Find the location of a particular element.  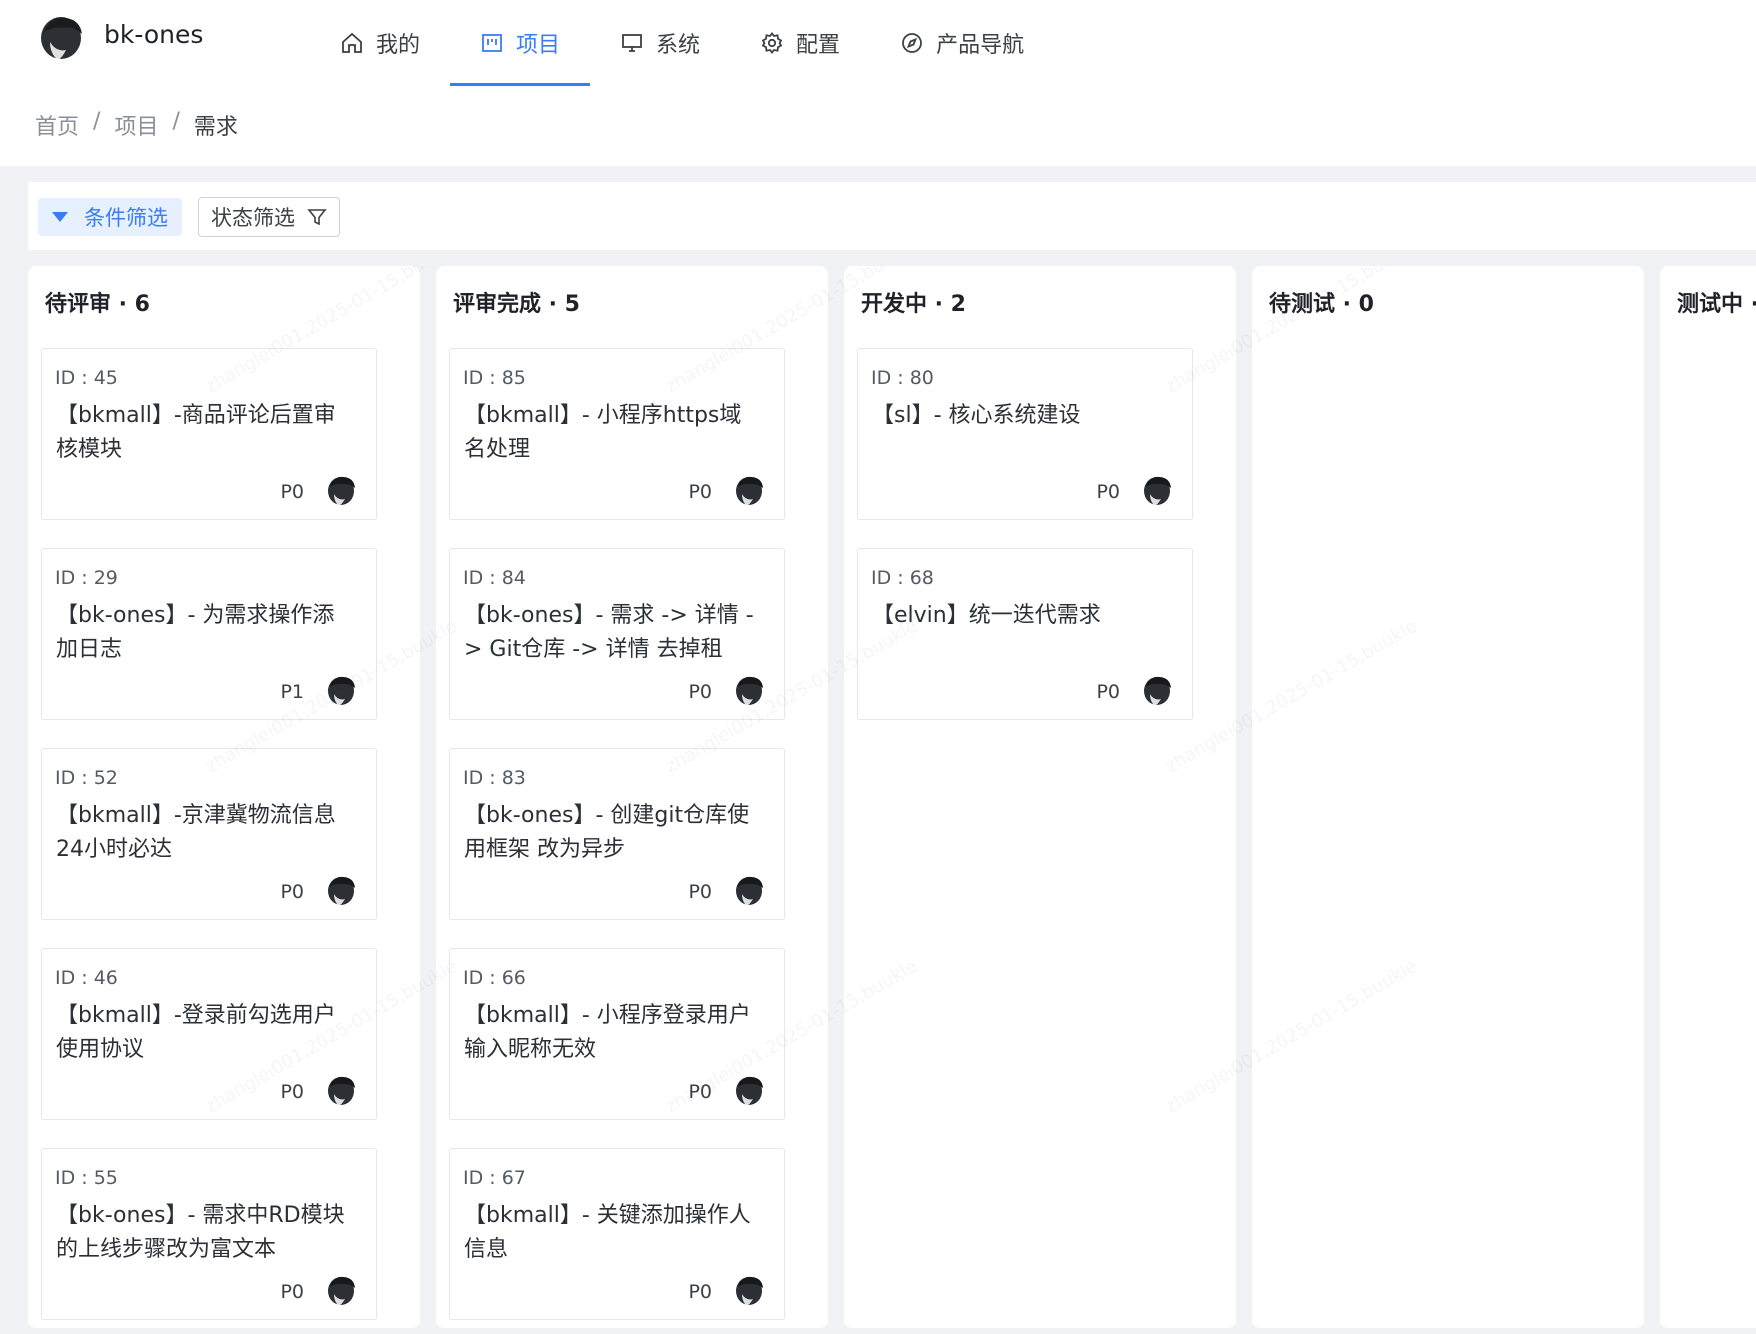

card-id: ID : 55 is located at coordinates (86, 1178).